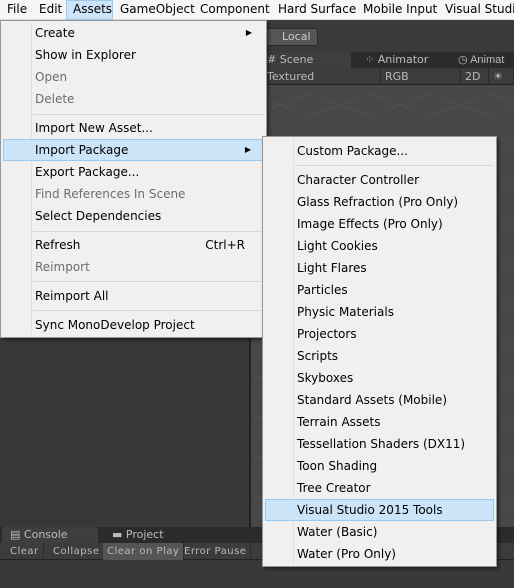 This screenshot has width=514, height=588. Describe the element at coordinates (82, 150) in the screenshot. I see `label: Import Package` at that location.